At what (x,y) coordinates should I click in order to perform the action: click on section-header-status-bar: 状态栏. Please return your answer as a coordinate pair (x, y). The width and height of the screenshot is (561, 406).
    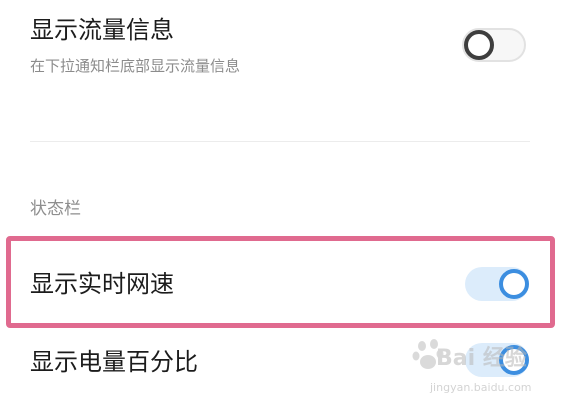
    Looking at the image, I should click on (55, 209).